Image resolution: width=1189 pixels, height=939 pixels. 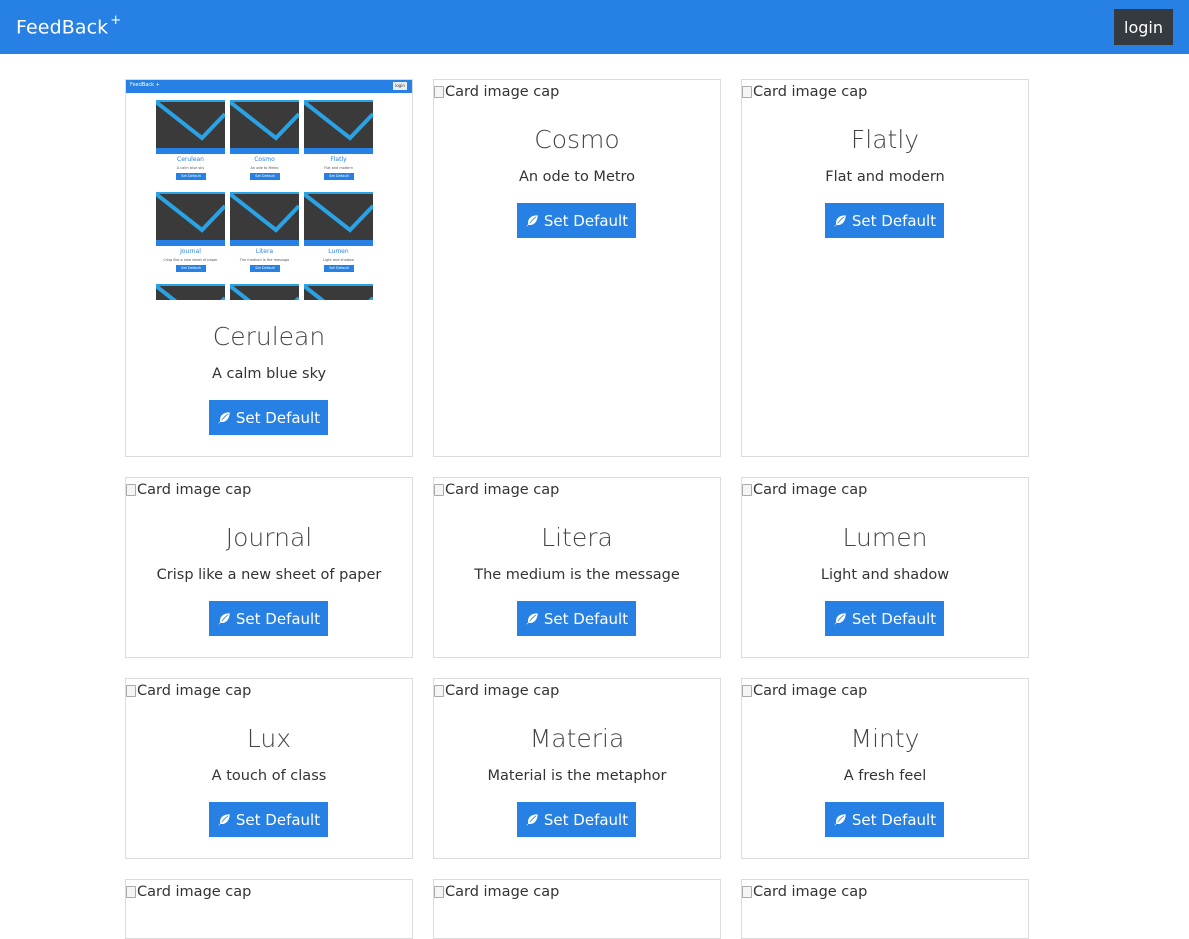 I want to click on preview-card-text: An ode to Metro, so click(x=264, y=168).